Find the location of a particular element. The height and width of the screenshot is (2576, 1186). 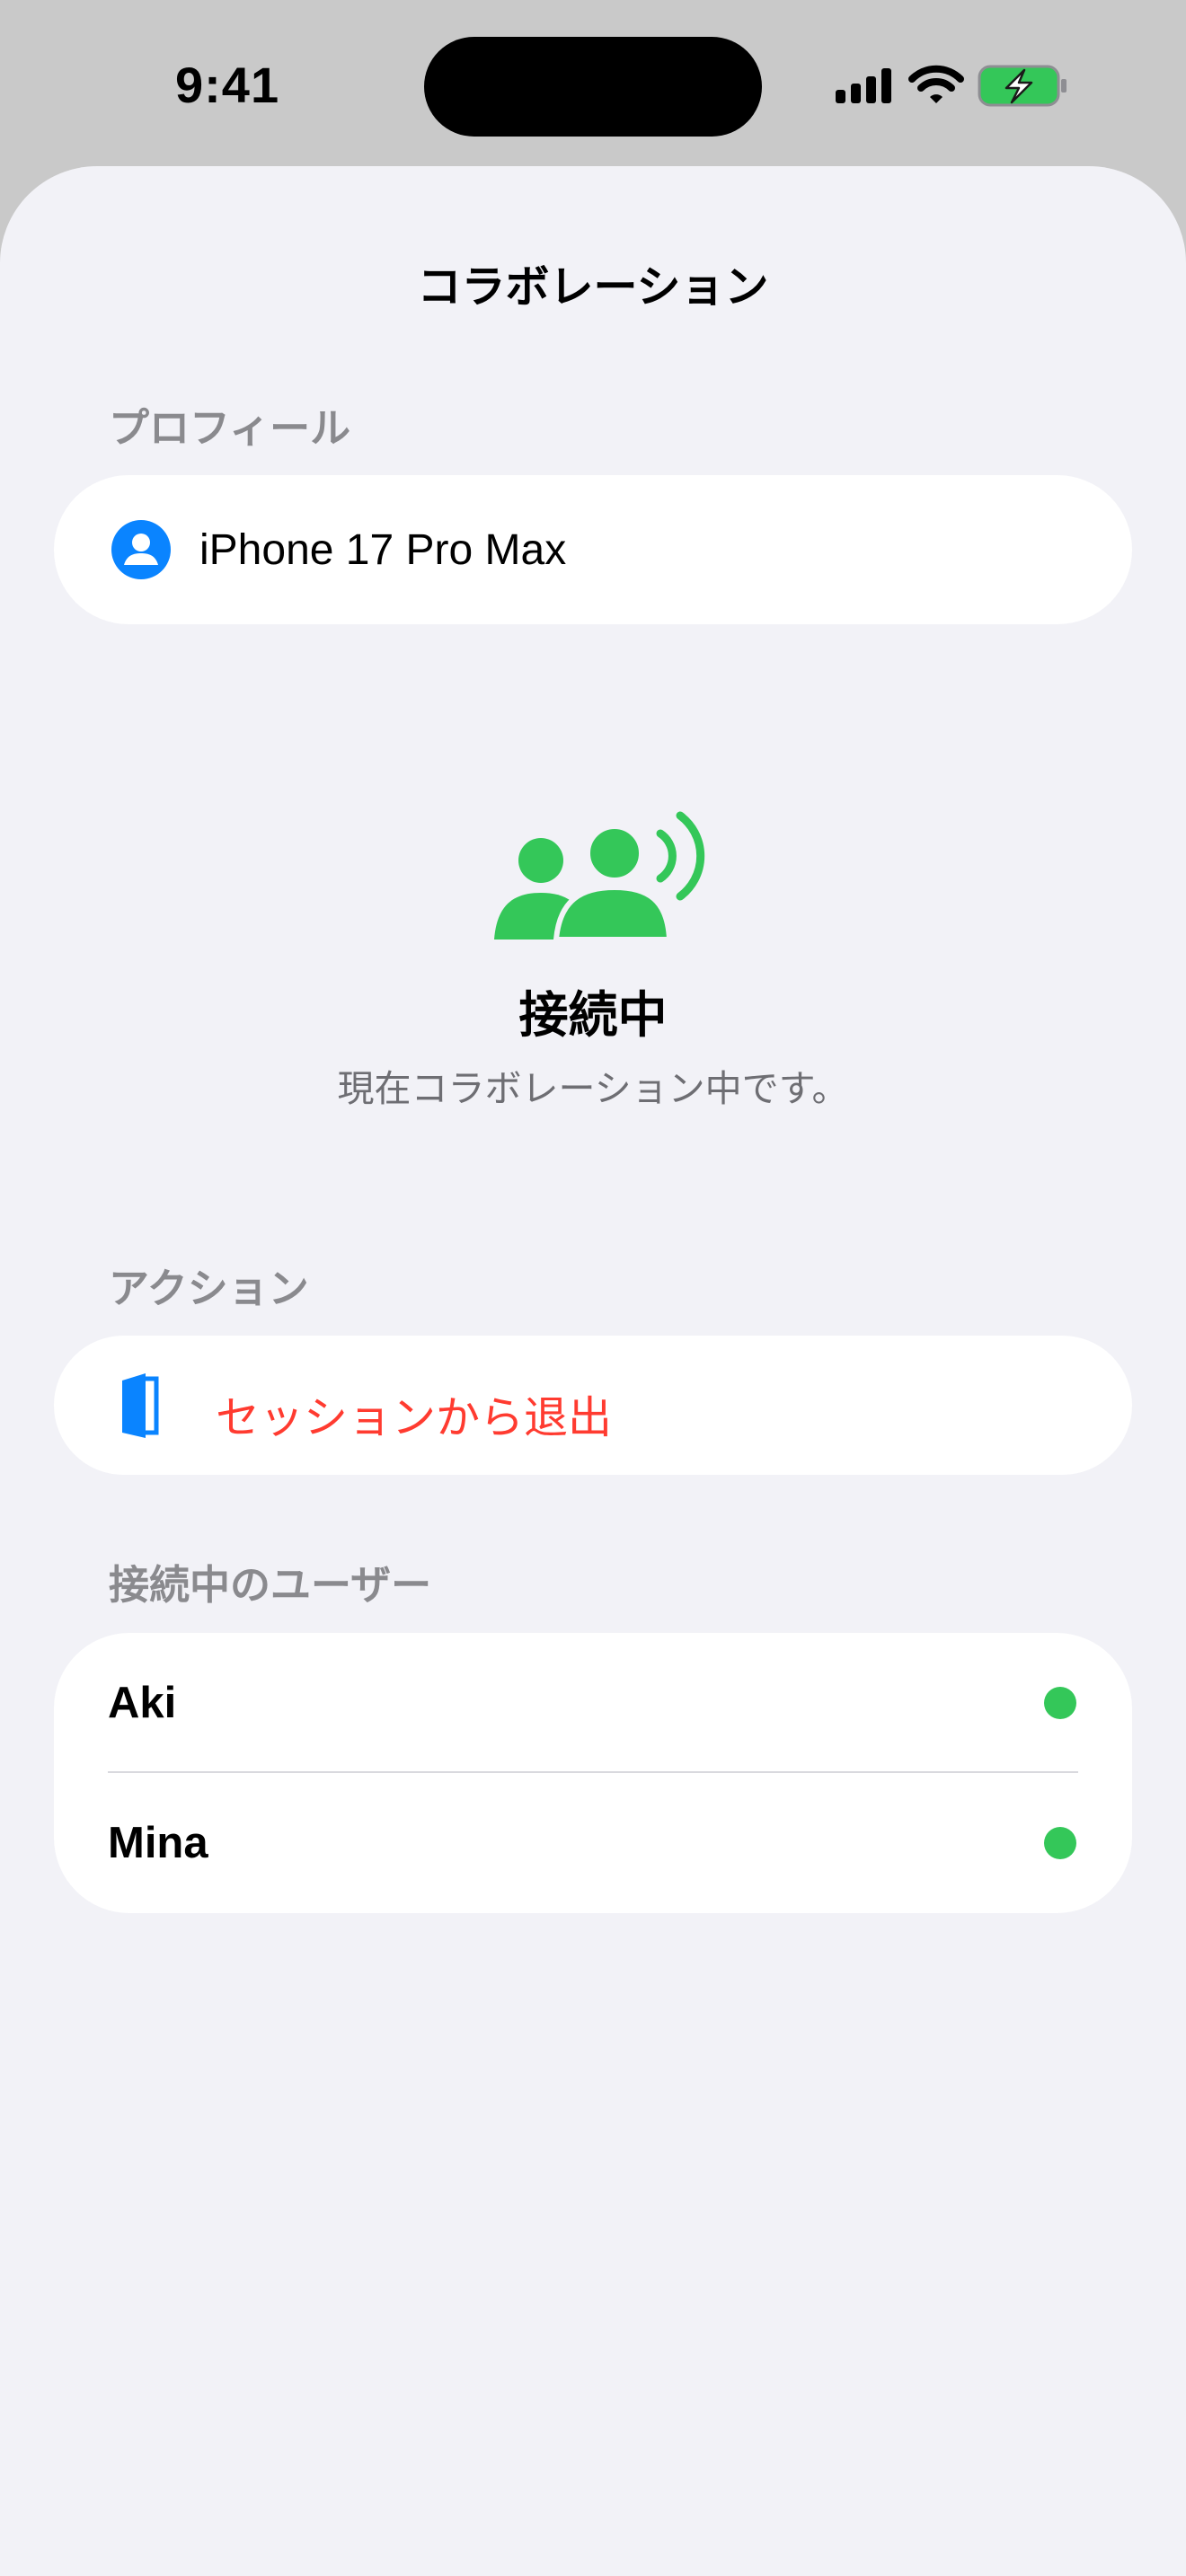

profile-section-header: プロフィール is located at coordinates (230, 428).